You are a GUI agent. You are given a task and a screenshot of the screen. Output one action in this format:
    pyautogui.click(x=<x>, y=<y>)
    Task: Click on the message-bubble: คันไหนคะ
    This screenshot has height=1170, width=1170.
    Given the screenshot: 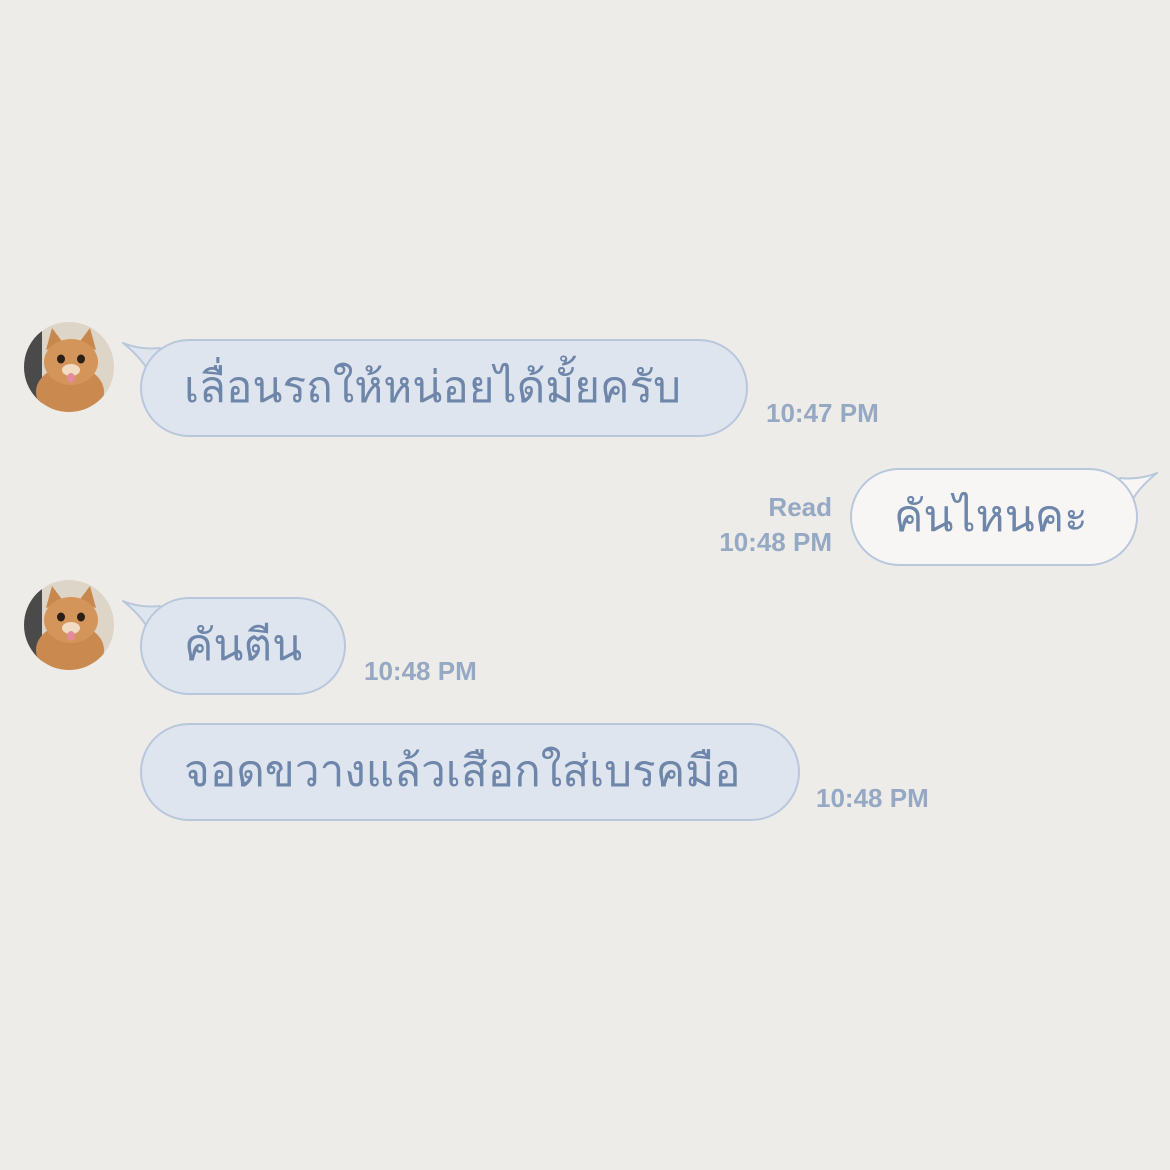 What is the action you would take?
    pyautogui.click(x=994, y=517)
    